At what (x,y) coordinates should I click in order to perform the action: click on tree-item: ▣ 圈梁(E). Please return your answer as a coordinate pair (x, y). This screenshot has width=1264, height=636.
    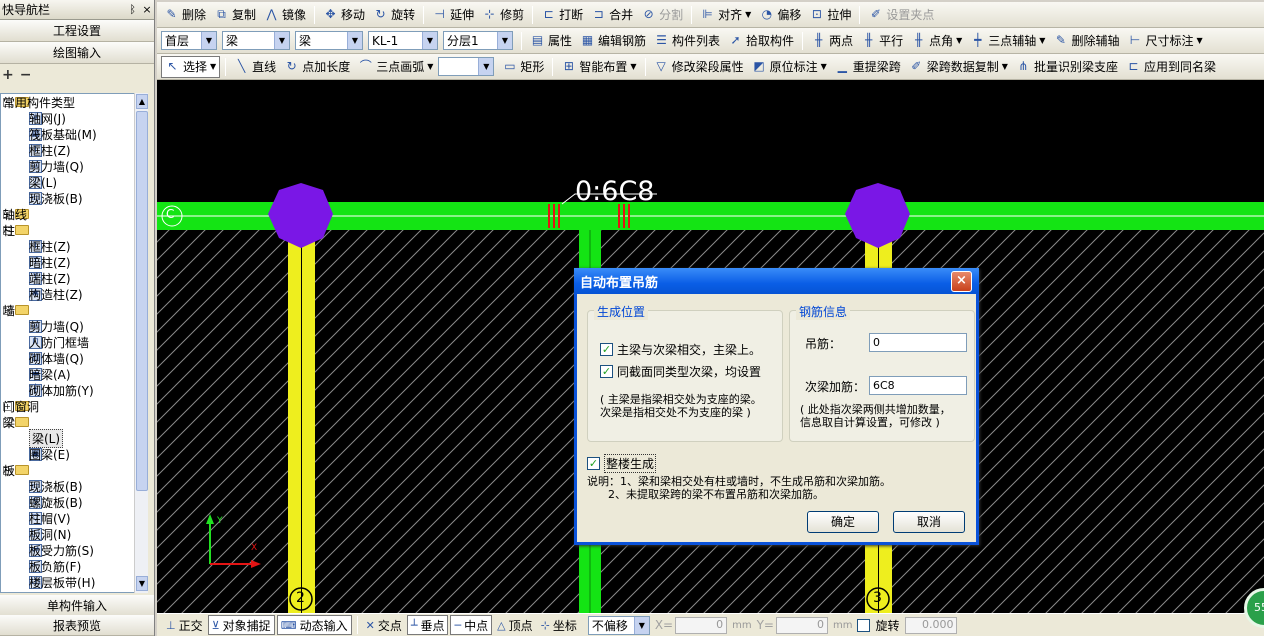
    Looking at the image, I should click on (74, 454).